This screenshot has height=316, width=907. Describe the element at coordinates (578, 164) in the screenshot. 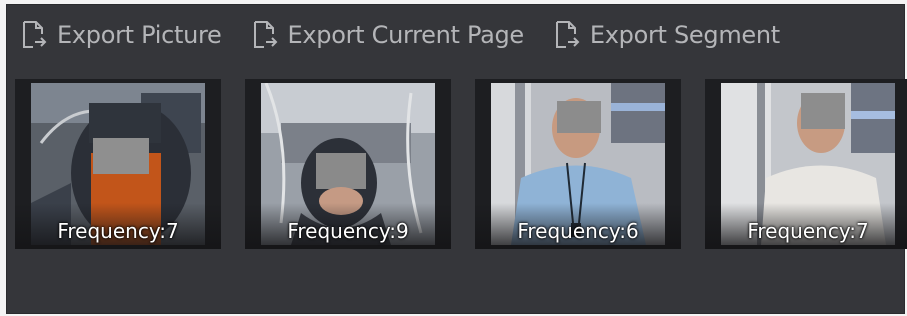

I see `face-thumbnail: Frequency:6` at that location.